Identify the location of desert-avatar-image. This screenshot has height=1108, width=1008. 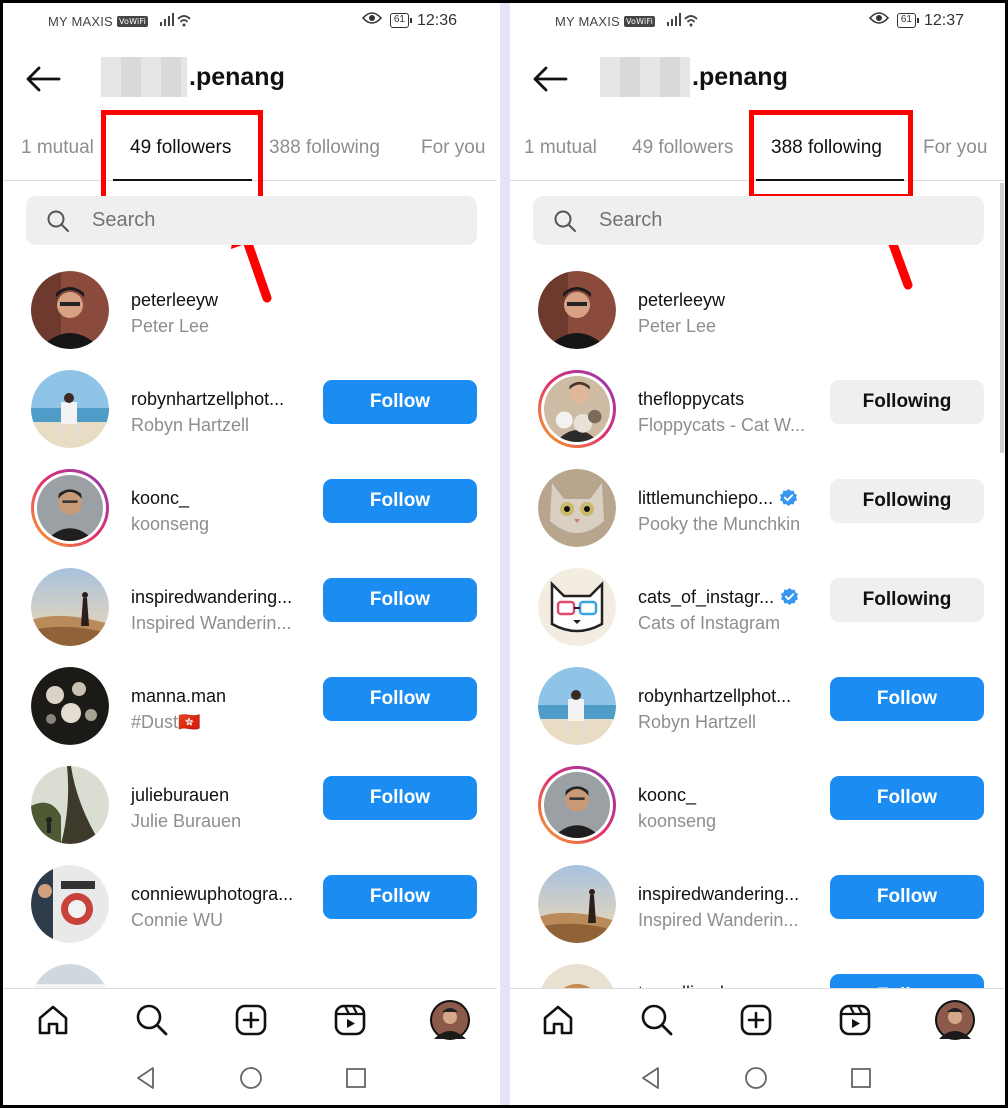
(70, 607).